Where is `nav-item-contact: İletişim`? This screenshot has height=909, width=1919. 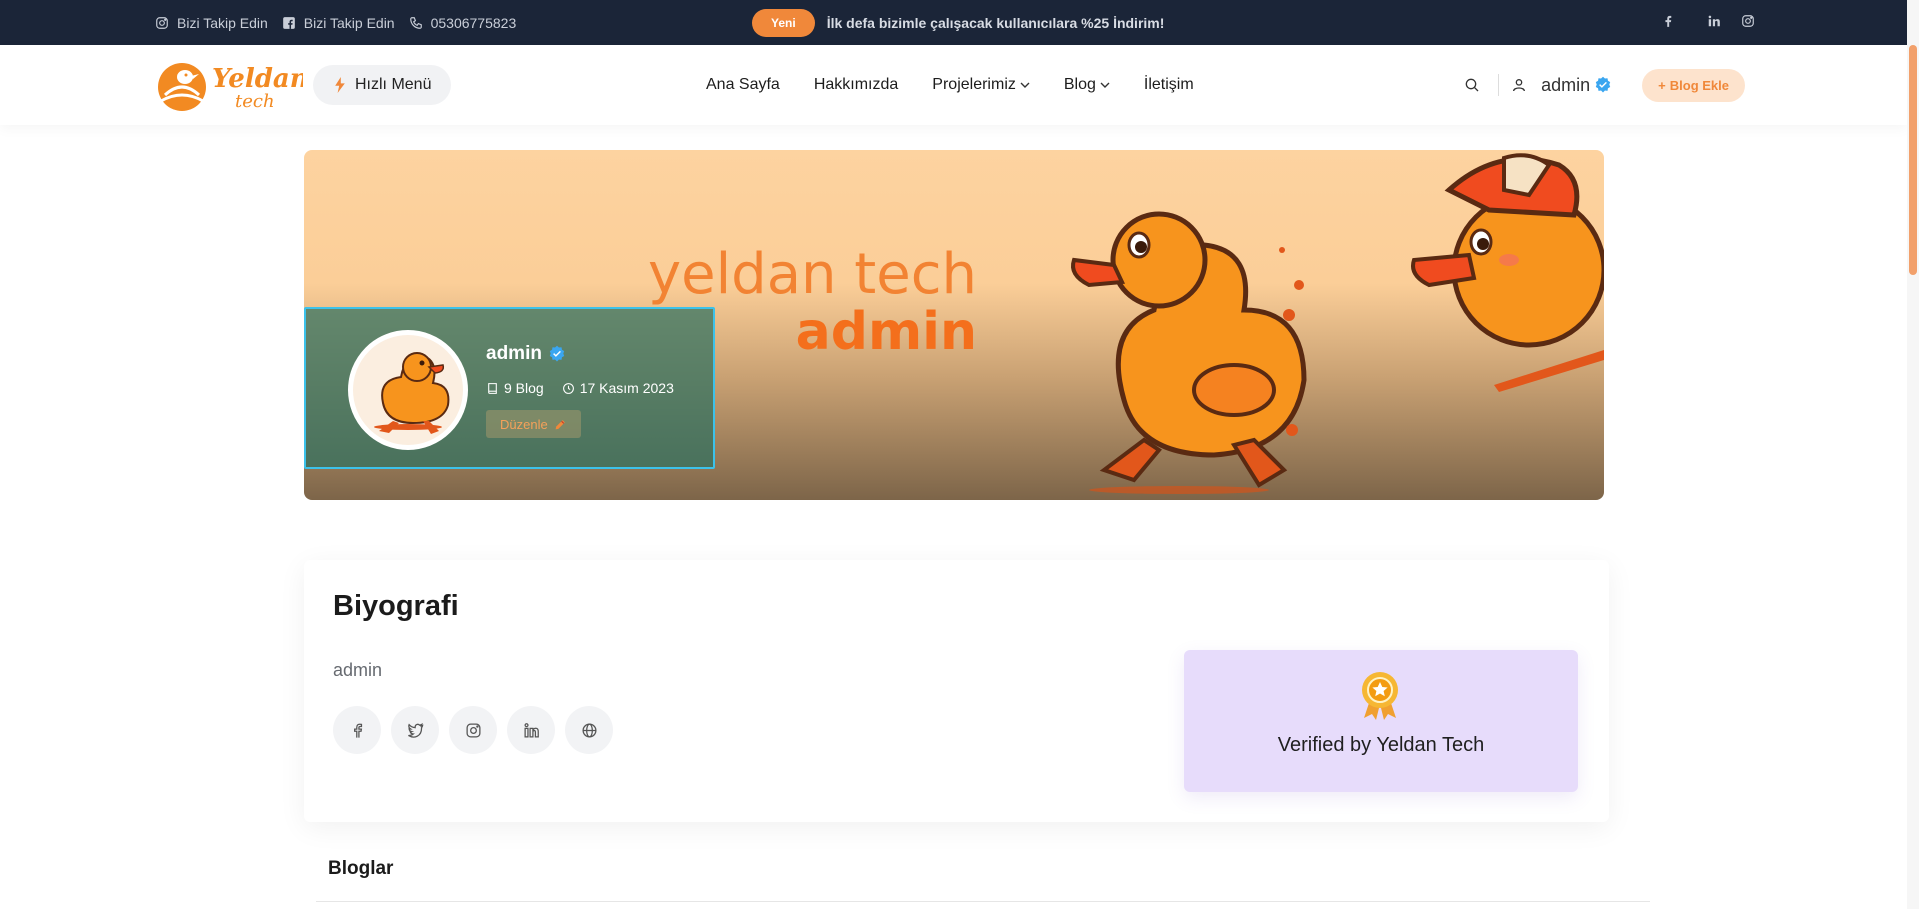
nav-item-contact: İletişim is located at coordinates (1169, 85).